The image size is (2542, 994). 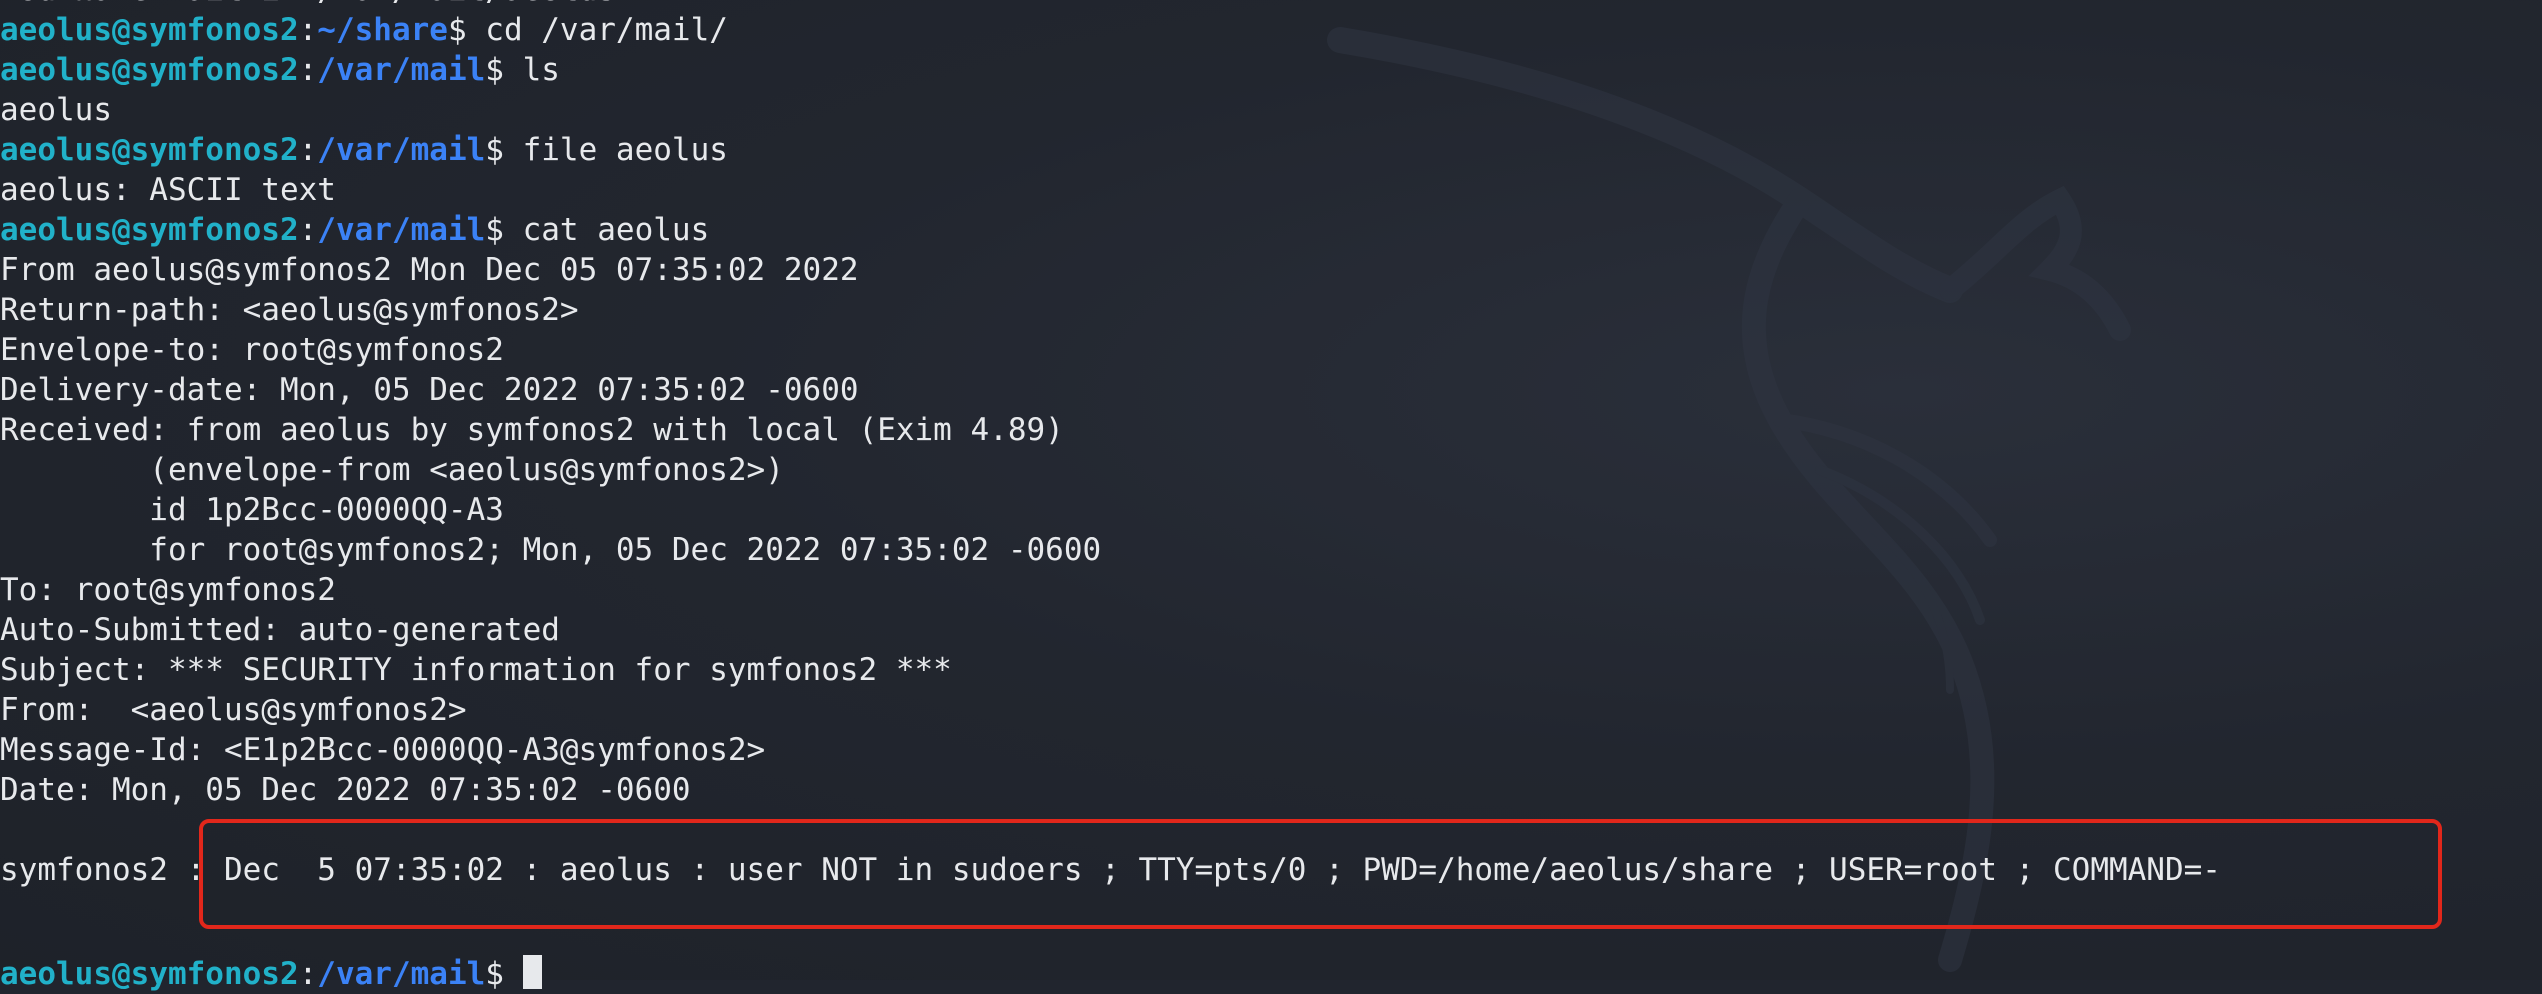 I want to click on terminal-prompt-line: aeolus@symfonos2:/var/mail$ file aeolus, so click(x=364, y=150).